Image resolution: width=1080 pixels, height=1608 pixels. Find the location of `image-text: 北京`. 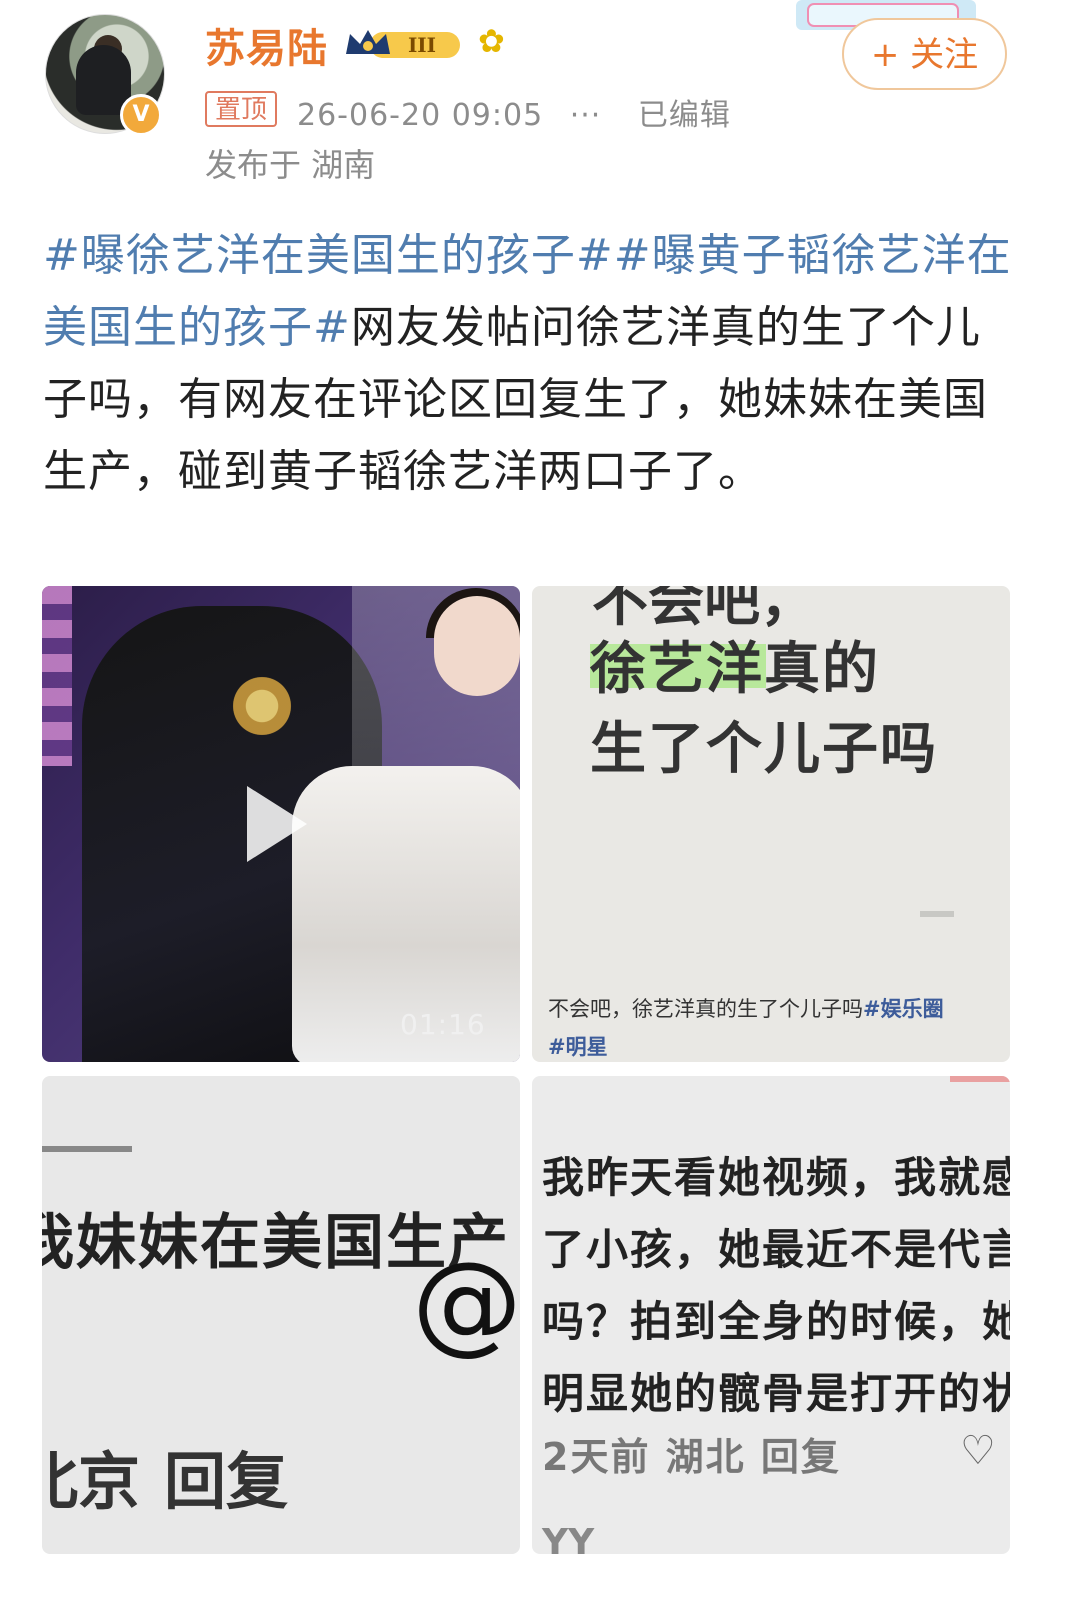

image-text: 北京 is located at coordinates (91, 1481).